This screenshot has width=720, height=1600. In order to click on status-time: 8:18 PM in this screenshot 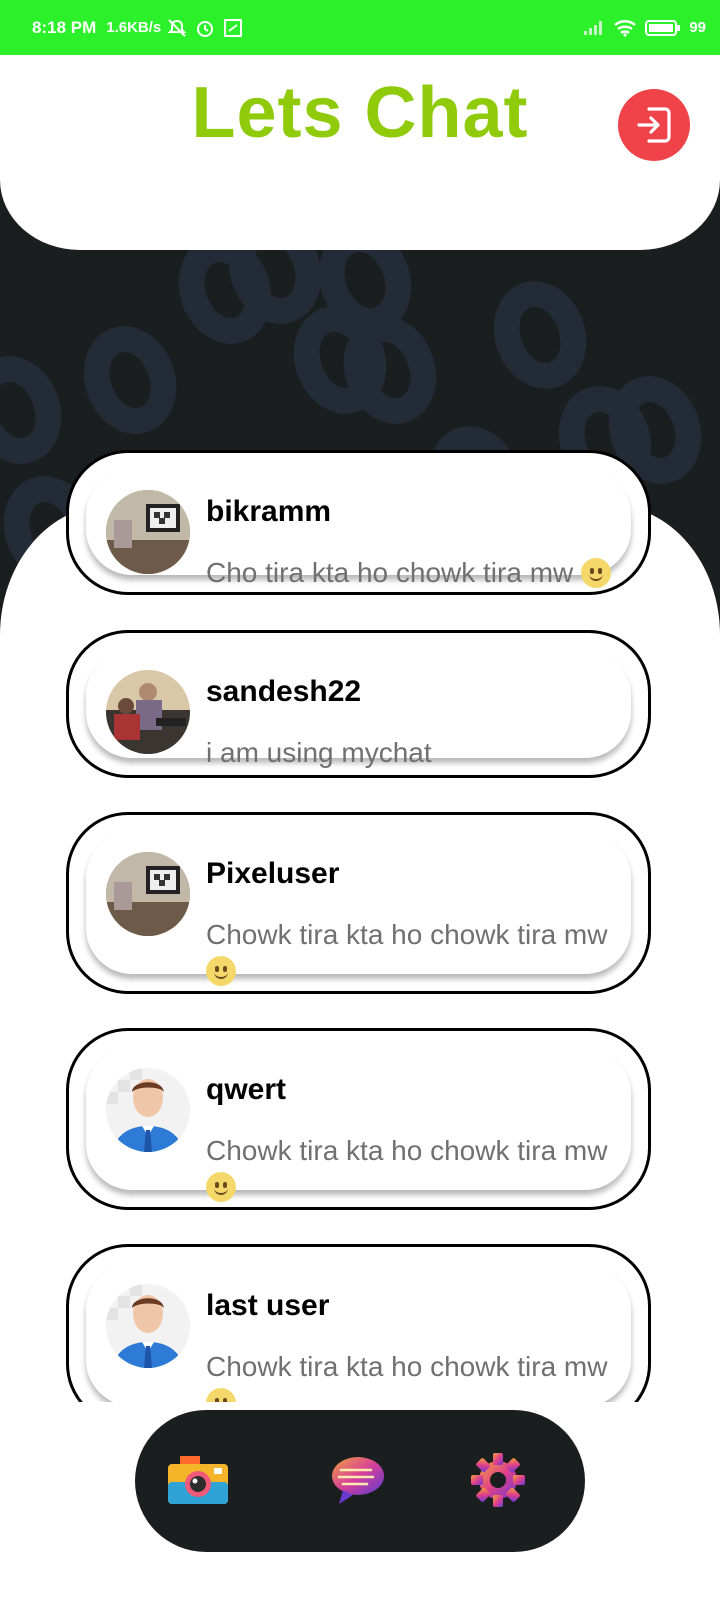, I will do `click(64, 27)`.